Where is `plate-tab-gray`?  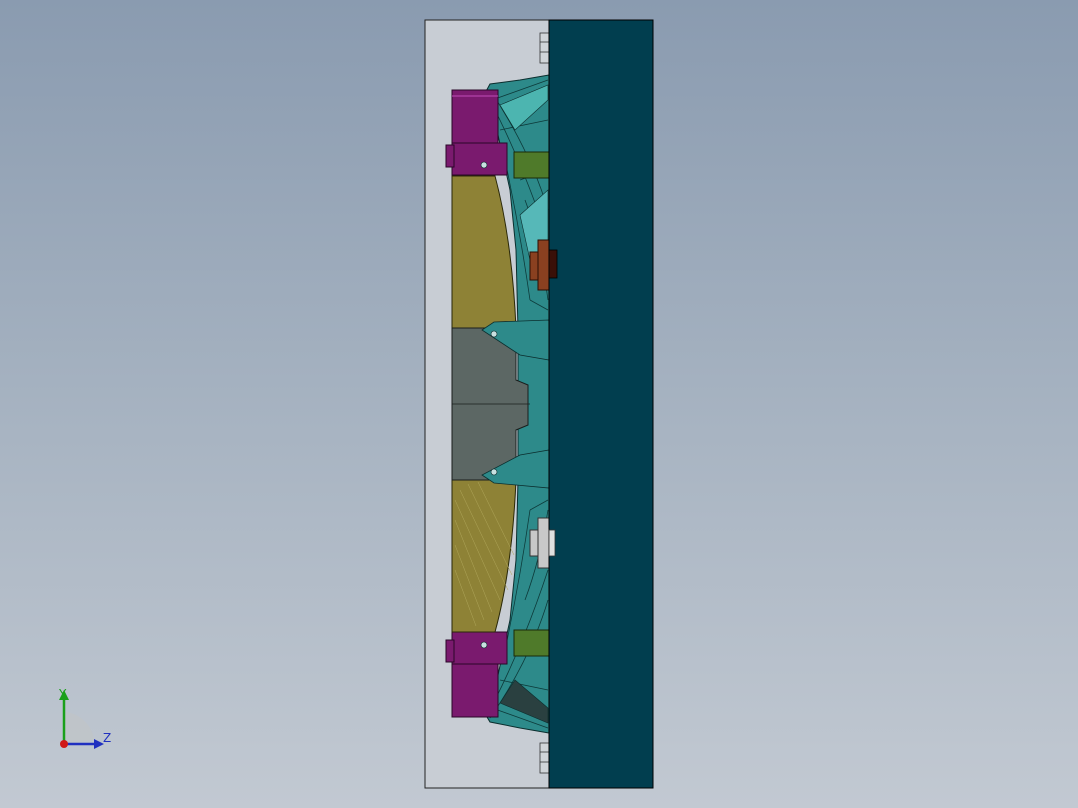
plate-tab-gray is located at coordinates (552, 543).